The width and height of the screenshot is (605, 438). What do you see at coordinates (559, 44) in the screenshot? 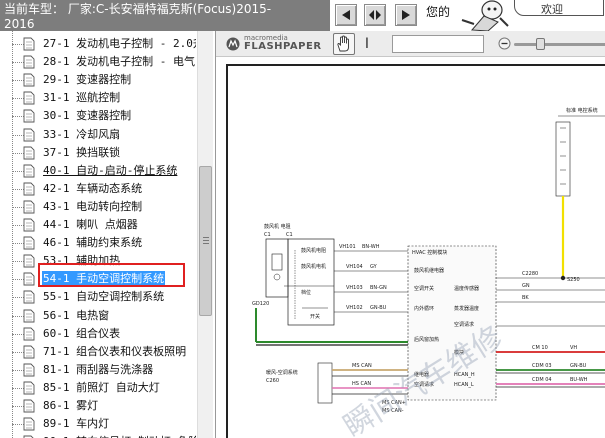
I see `zoom-track` at bounding box center [559, 44].